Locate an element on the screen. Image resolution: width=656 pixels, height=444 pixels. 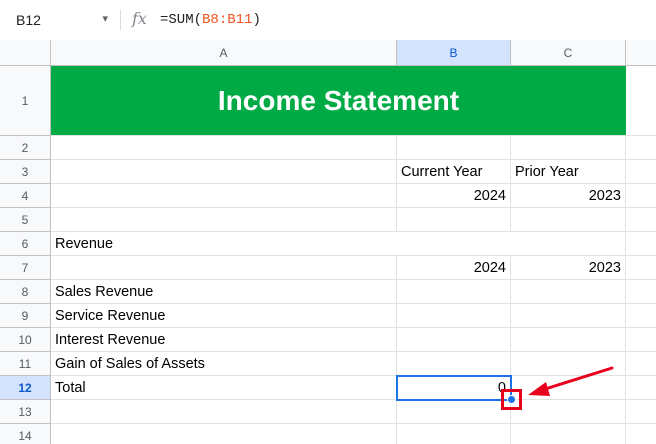
cell-a7 is located at coordinates (224, 268).